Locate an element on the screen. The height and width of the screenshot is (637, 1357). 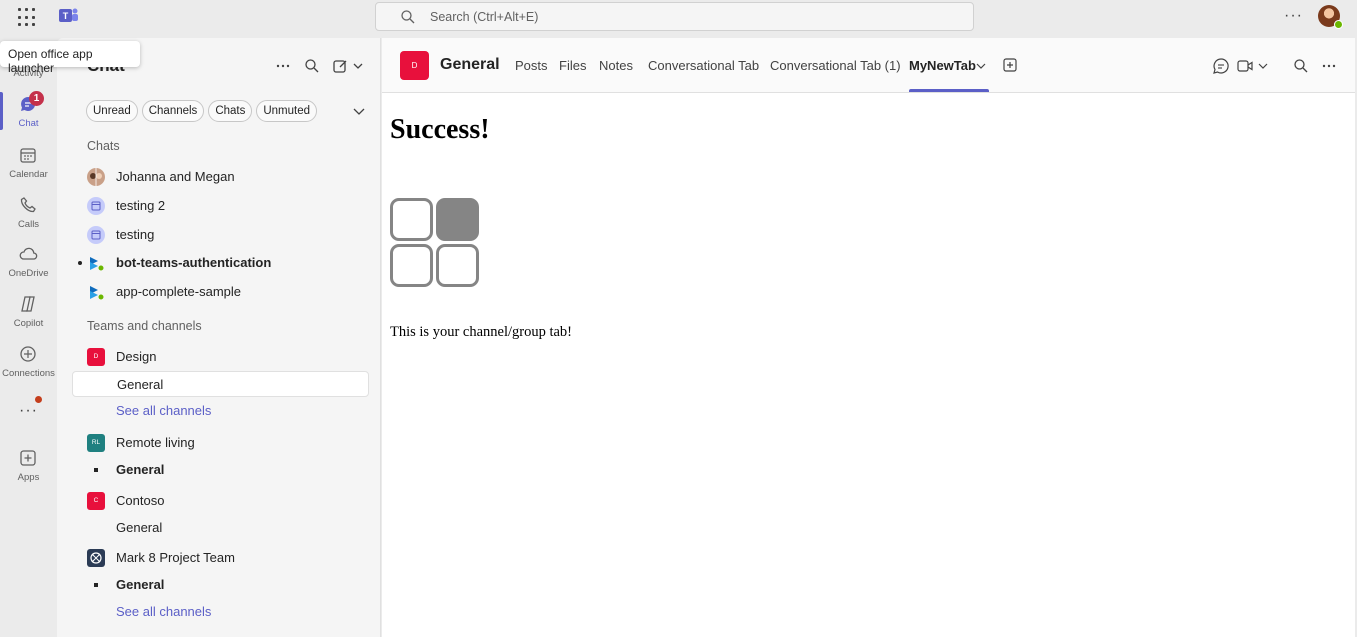
rail-calls: Calls is located at coordinates (28, 214).